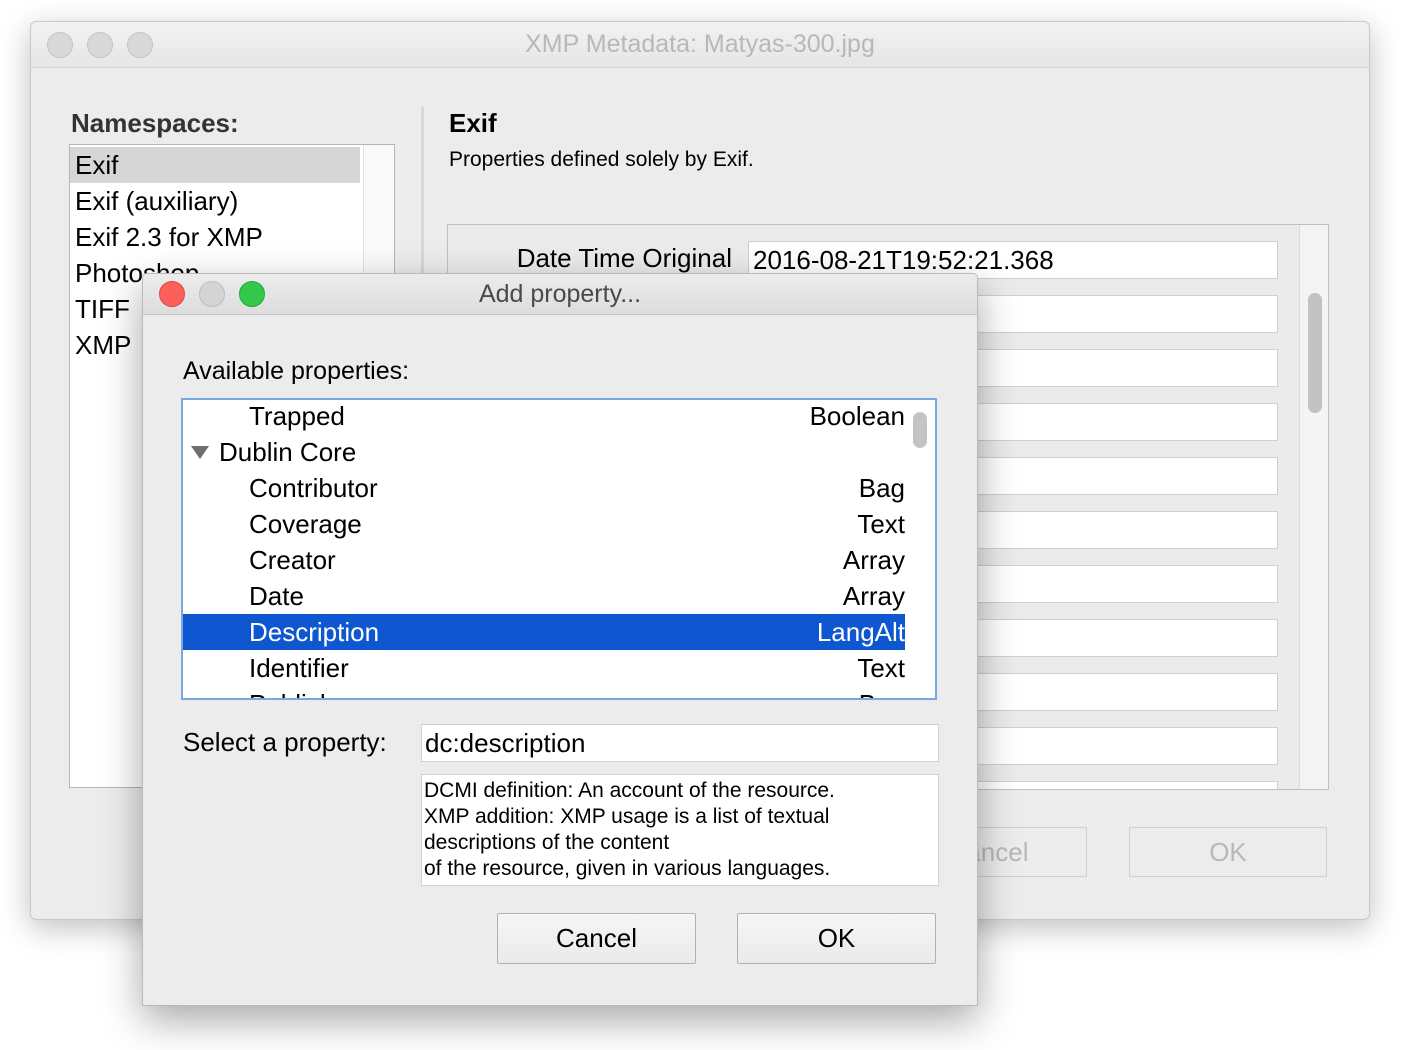  Describe the element at coordinates (920, 549) in the screenshot. I see `available-properties-scrollbar` at that location.